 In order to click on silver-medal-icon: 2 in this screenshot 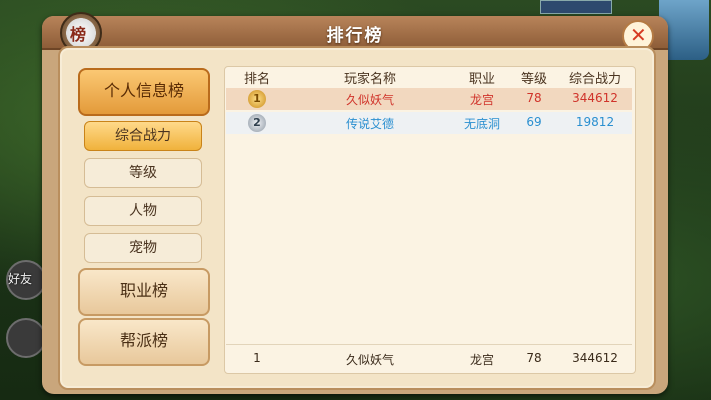, I will do `click(257, 123)`.